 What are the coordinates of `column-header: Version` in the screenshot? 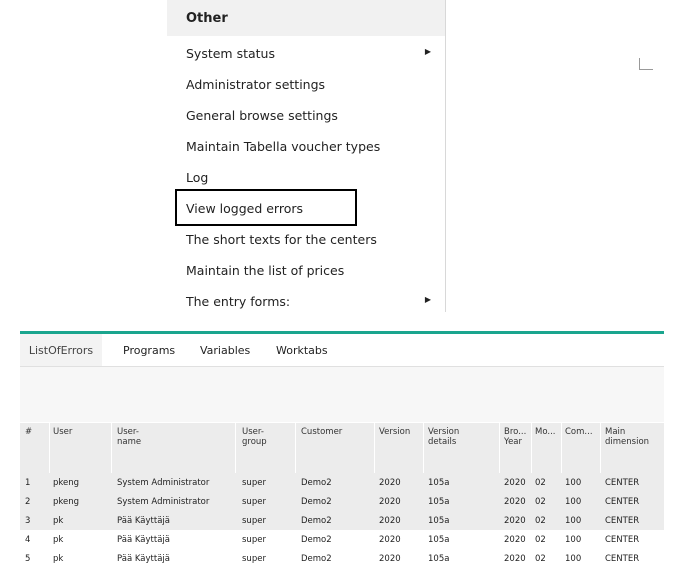 It's located at (394, 432).